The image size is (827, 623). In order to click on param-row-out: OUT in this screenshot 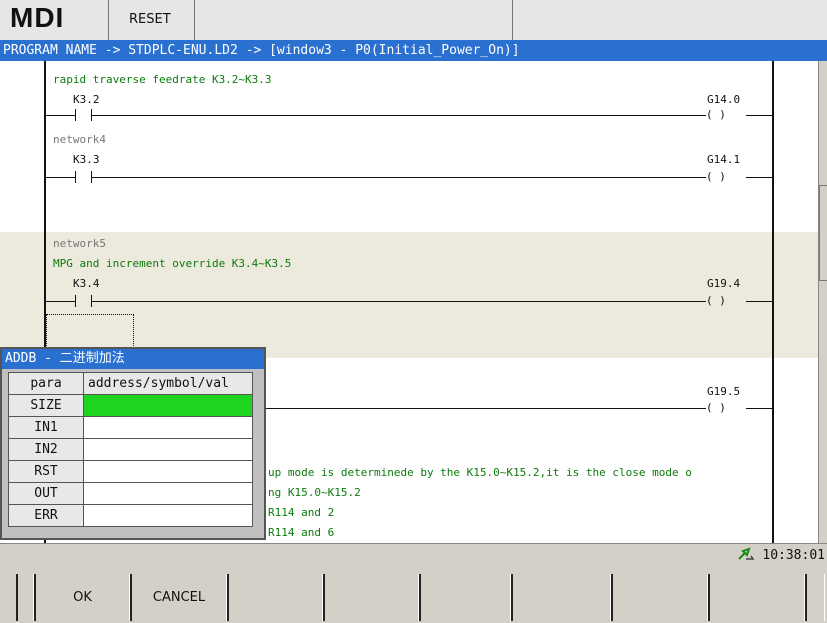, I will do `click(130, 493)`.